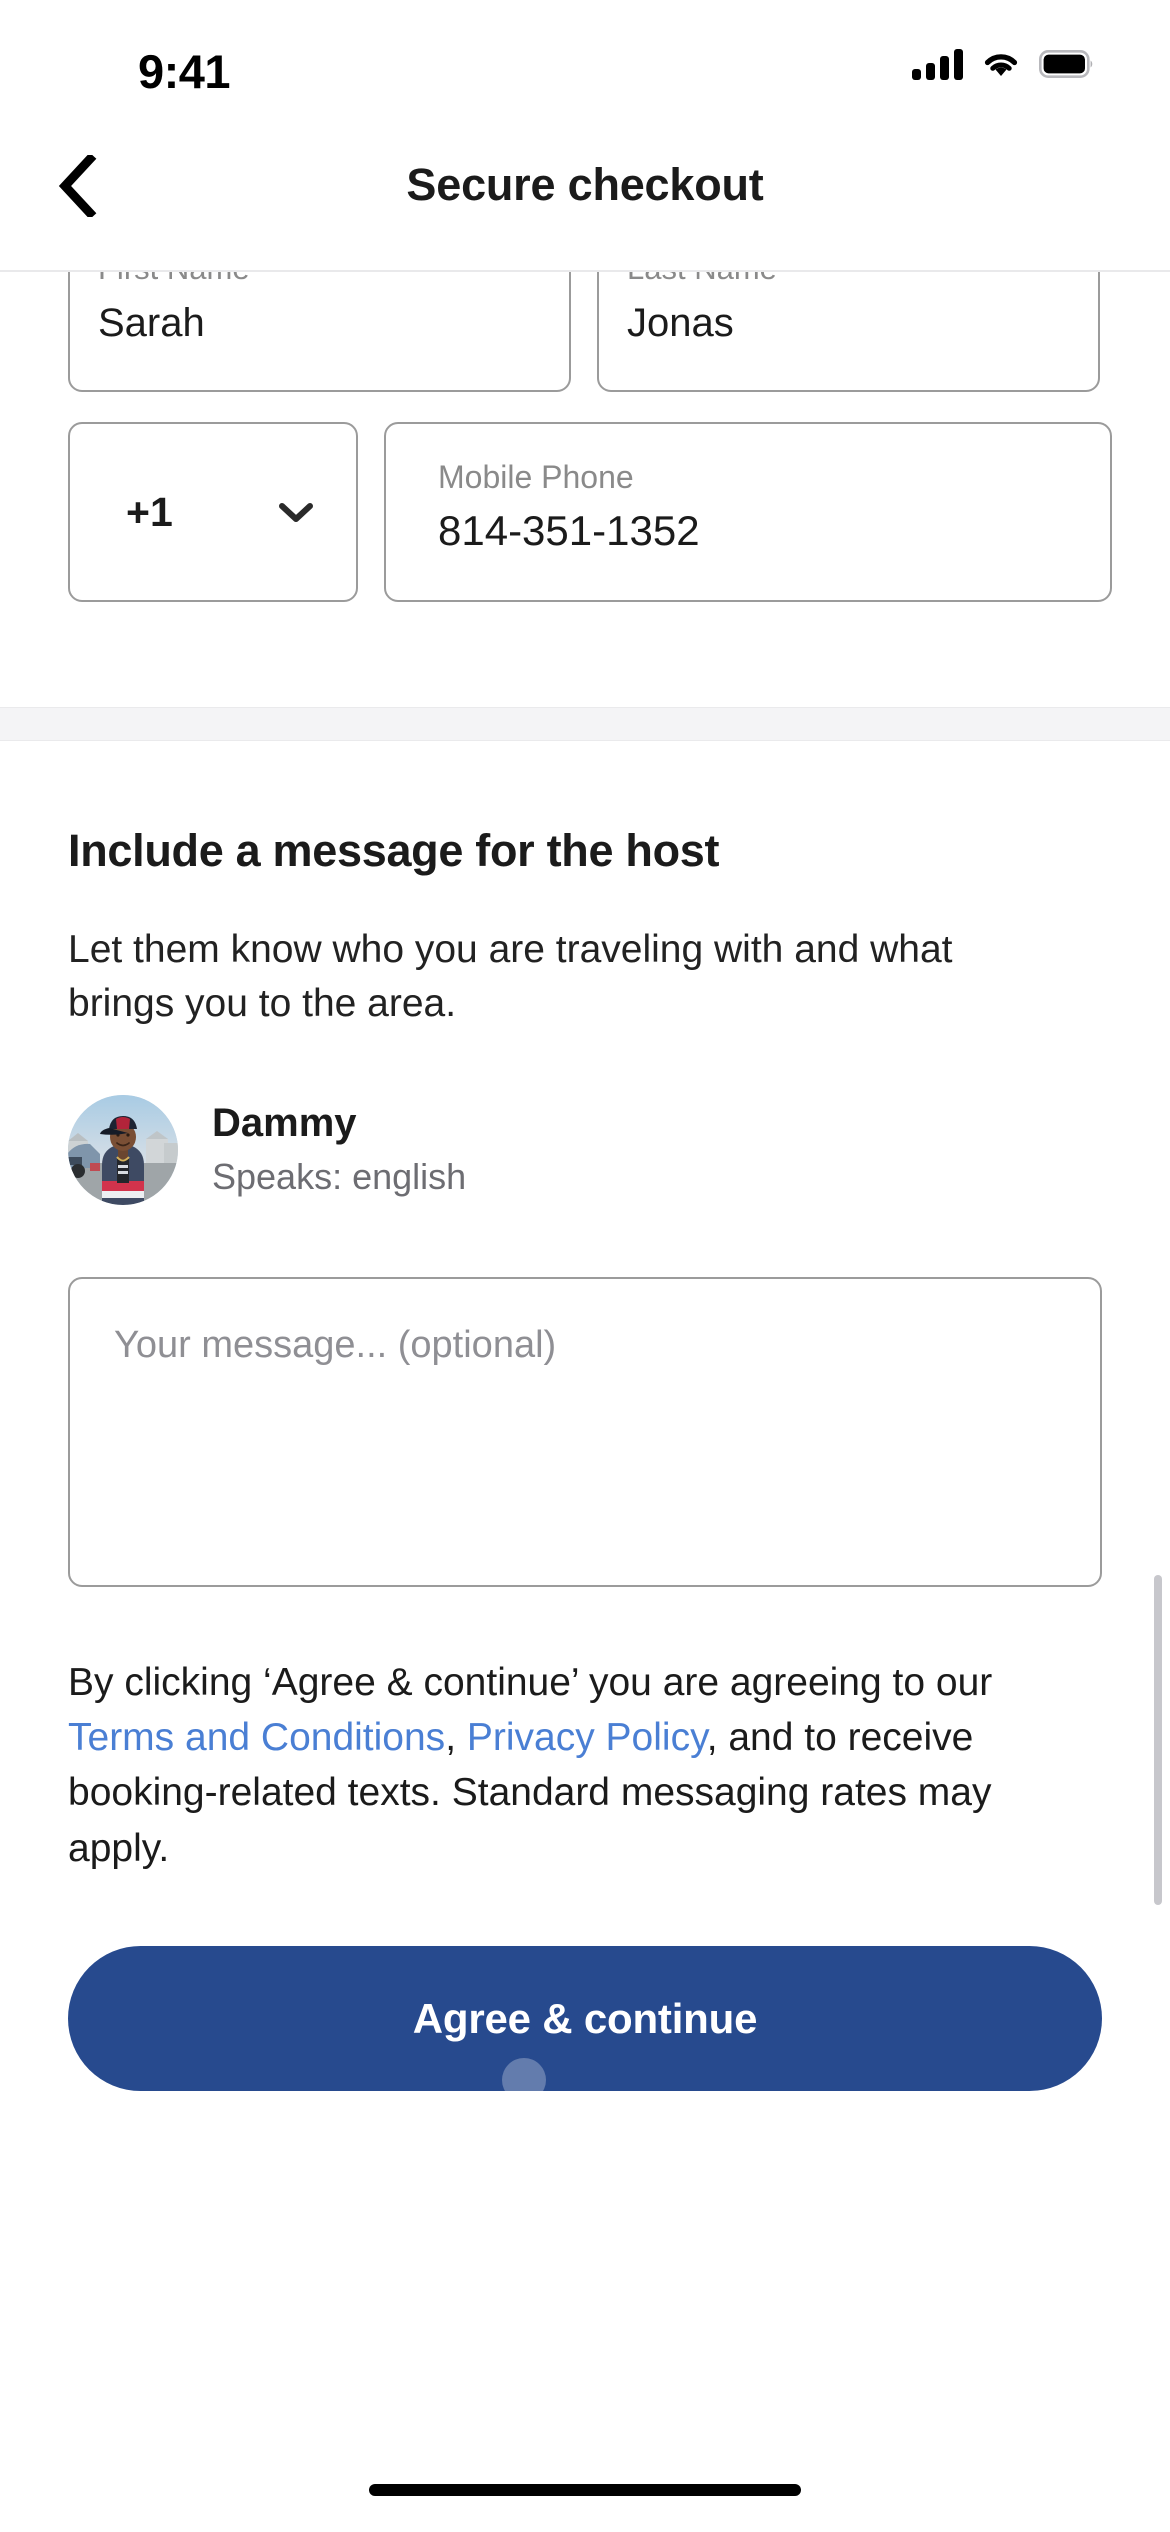 The height and width of the screenshot is (2532, 1170). I want to click on status-time: 9:41, so click(184, 71).